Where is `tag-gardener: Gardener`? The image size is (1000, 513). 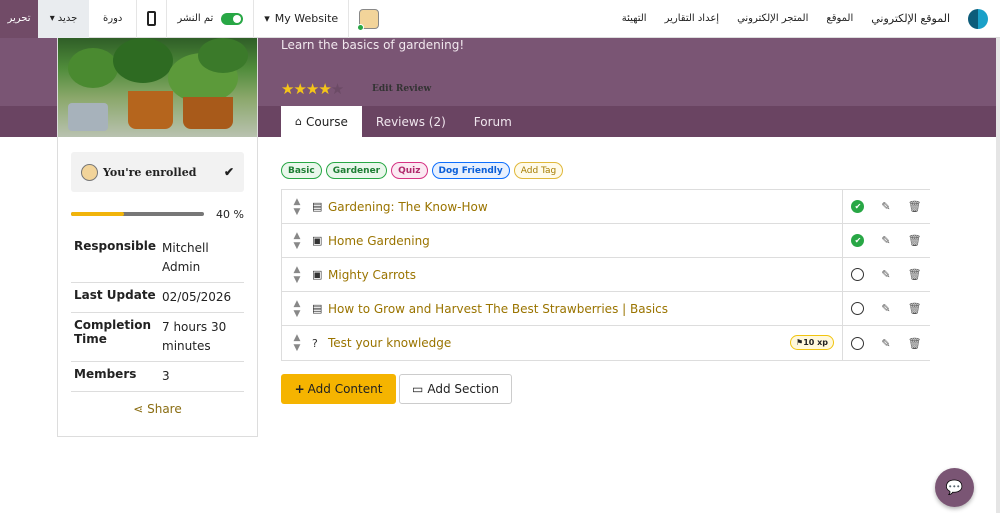 tag-gardener: Gardener is located at coordinates (356, 170).